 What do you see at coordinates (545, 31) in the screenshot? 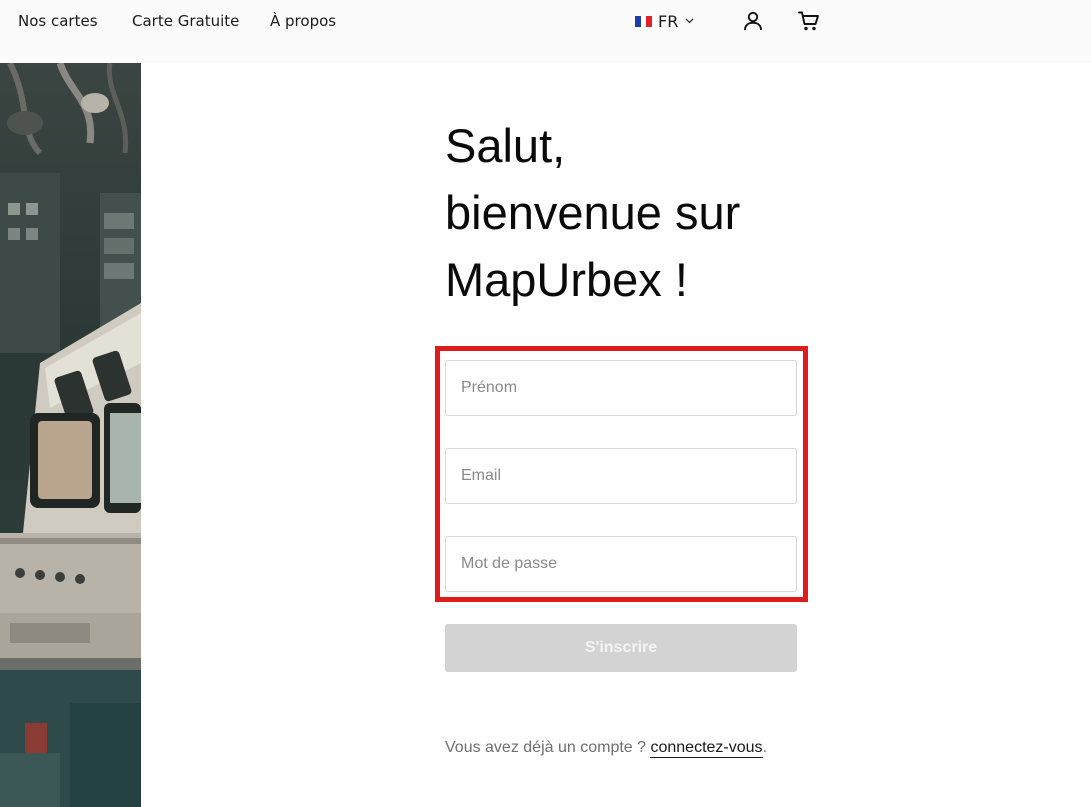
I see `top-navigation-bar: Nos cartes Carte Gratuite À propos FR` at bounding box center [545, 31].